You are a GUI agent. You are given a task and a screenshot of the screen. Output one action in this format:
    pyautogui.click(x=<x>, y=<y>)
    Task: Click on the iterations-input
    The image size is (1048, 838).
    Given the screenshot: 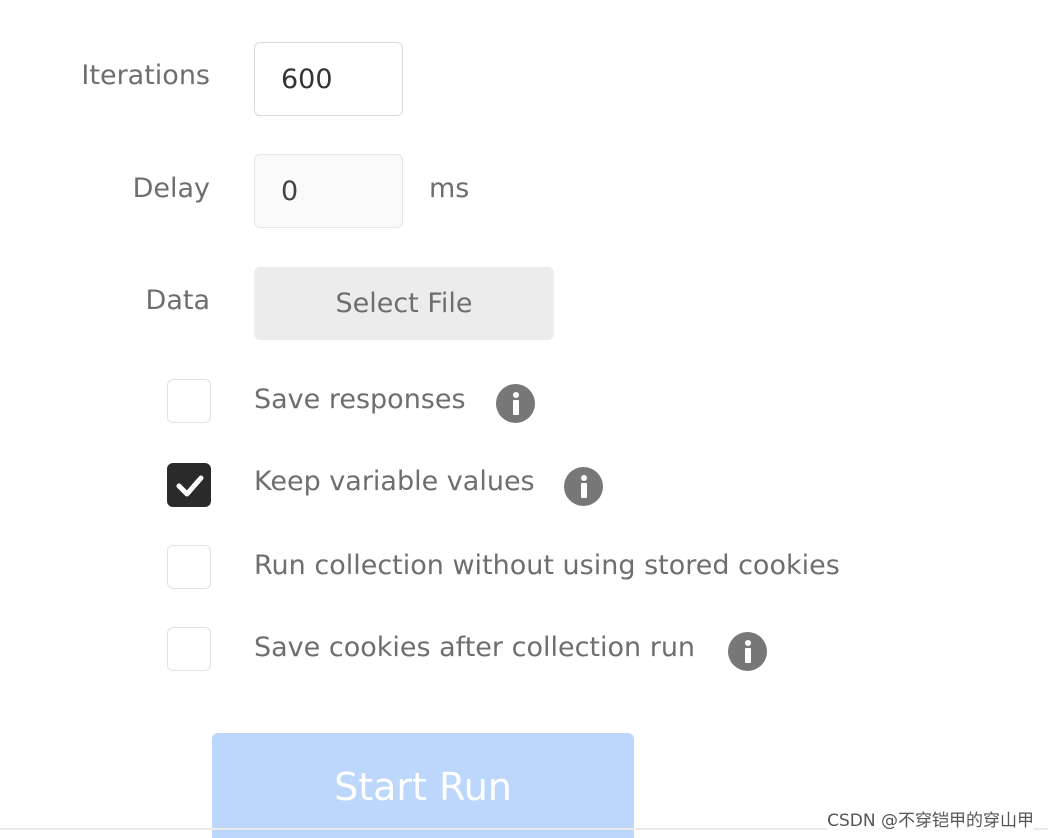 What is the action you would take?
    pyautogui.click(x=328, y=79)
    